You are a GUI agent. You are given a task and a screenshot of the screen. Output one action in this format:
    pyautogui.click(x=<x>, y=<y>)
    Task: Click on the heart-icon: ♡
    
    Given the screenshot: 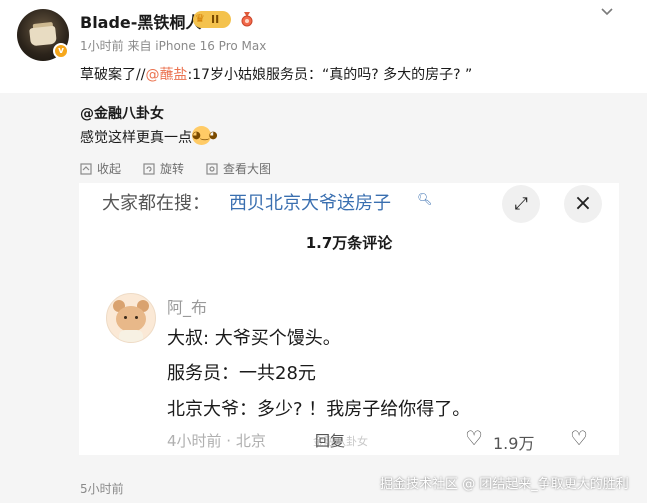 What is the action you would take?
    pyautogui.click(x=474, y=438)
    